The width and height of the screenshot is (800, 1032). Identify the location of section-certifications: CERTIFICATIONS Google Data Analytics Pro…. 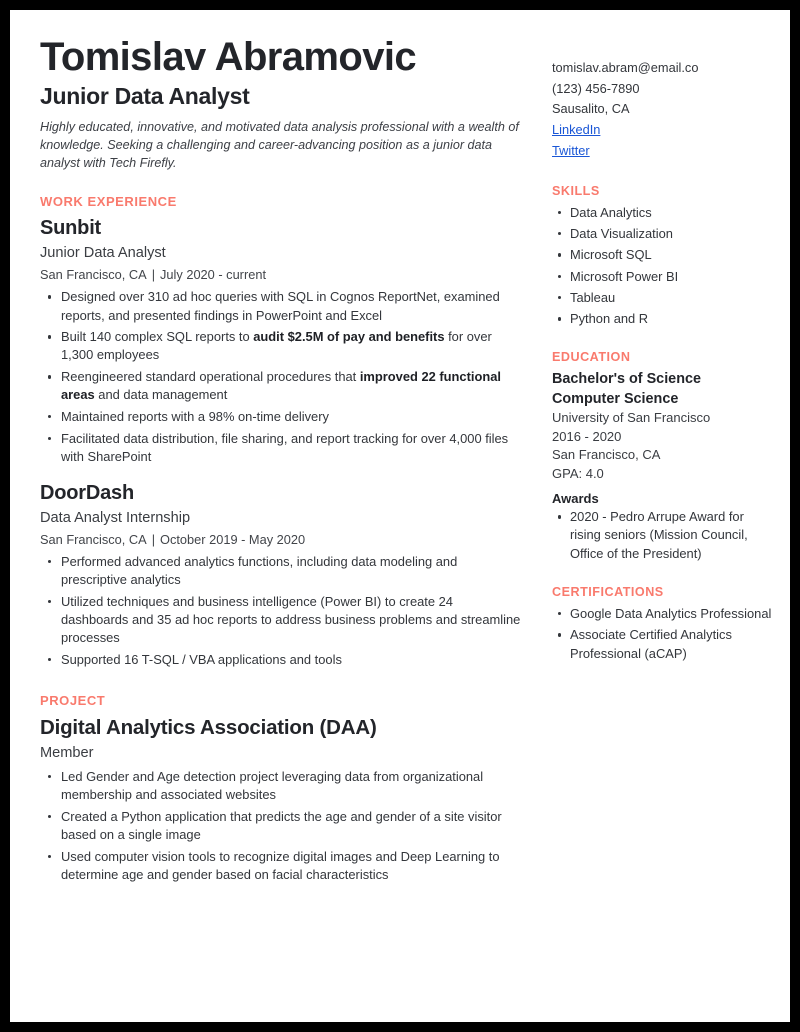
(662, 624).